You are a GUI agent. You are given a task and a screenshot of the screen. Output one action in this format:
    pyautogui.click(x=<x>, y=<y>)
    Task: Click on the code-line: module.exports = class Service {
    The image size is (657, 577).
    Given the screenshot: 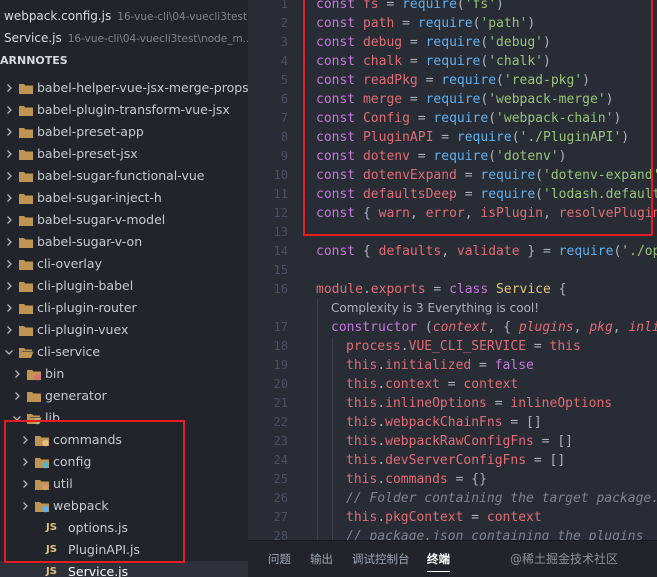 What is the action you would take?
    pyautogui.click(x=441, y=289)
    